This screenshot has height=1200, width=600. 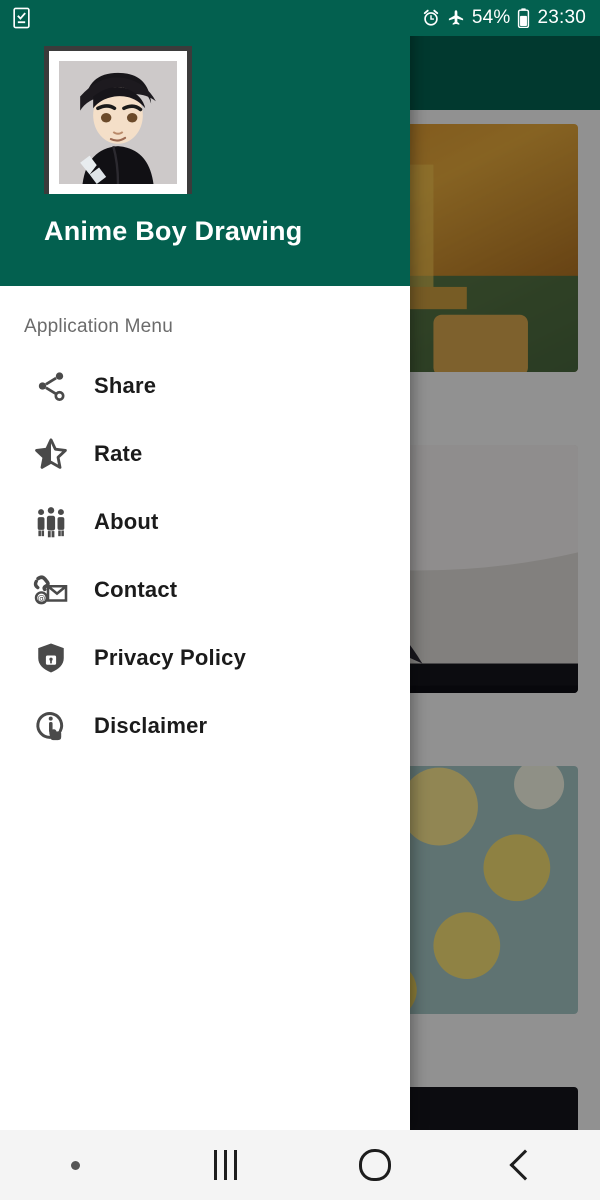 I want to click on menu-item-rate: Rate, so click(x=205, y=454).